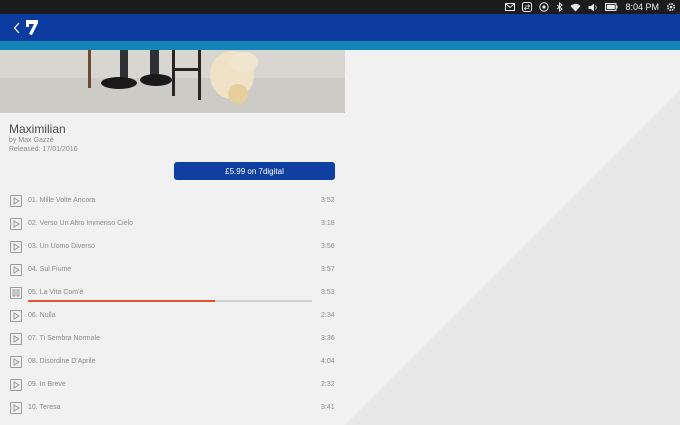 This screenshot has height=425, width=680. What do you see at coordinates (81, 223) in the screenshot?
I see `track-title: 02. Verso Un Altro Immenso Cielo` at bounding box center [81, 223].